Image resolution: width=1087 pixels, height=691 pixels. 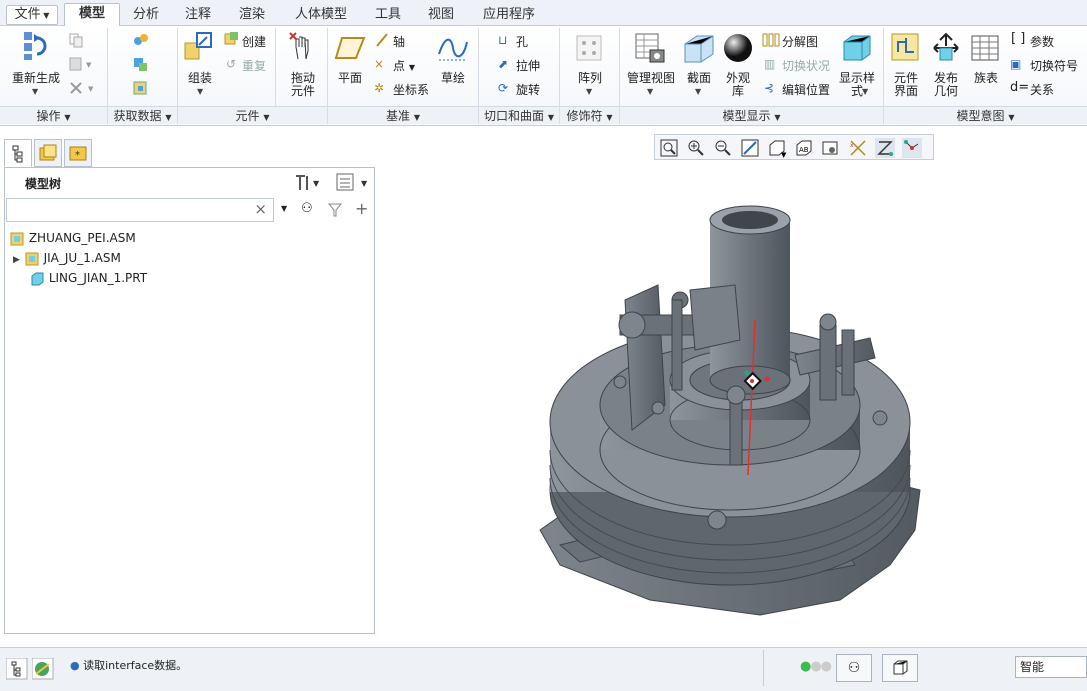 What do you see at coordinates (985, 115) in the screenshot?
I see `group-model-intent: 模型意图 ▼` at bounding box center [985, 115].